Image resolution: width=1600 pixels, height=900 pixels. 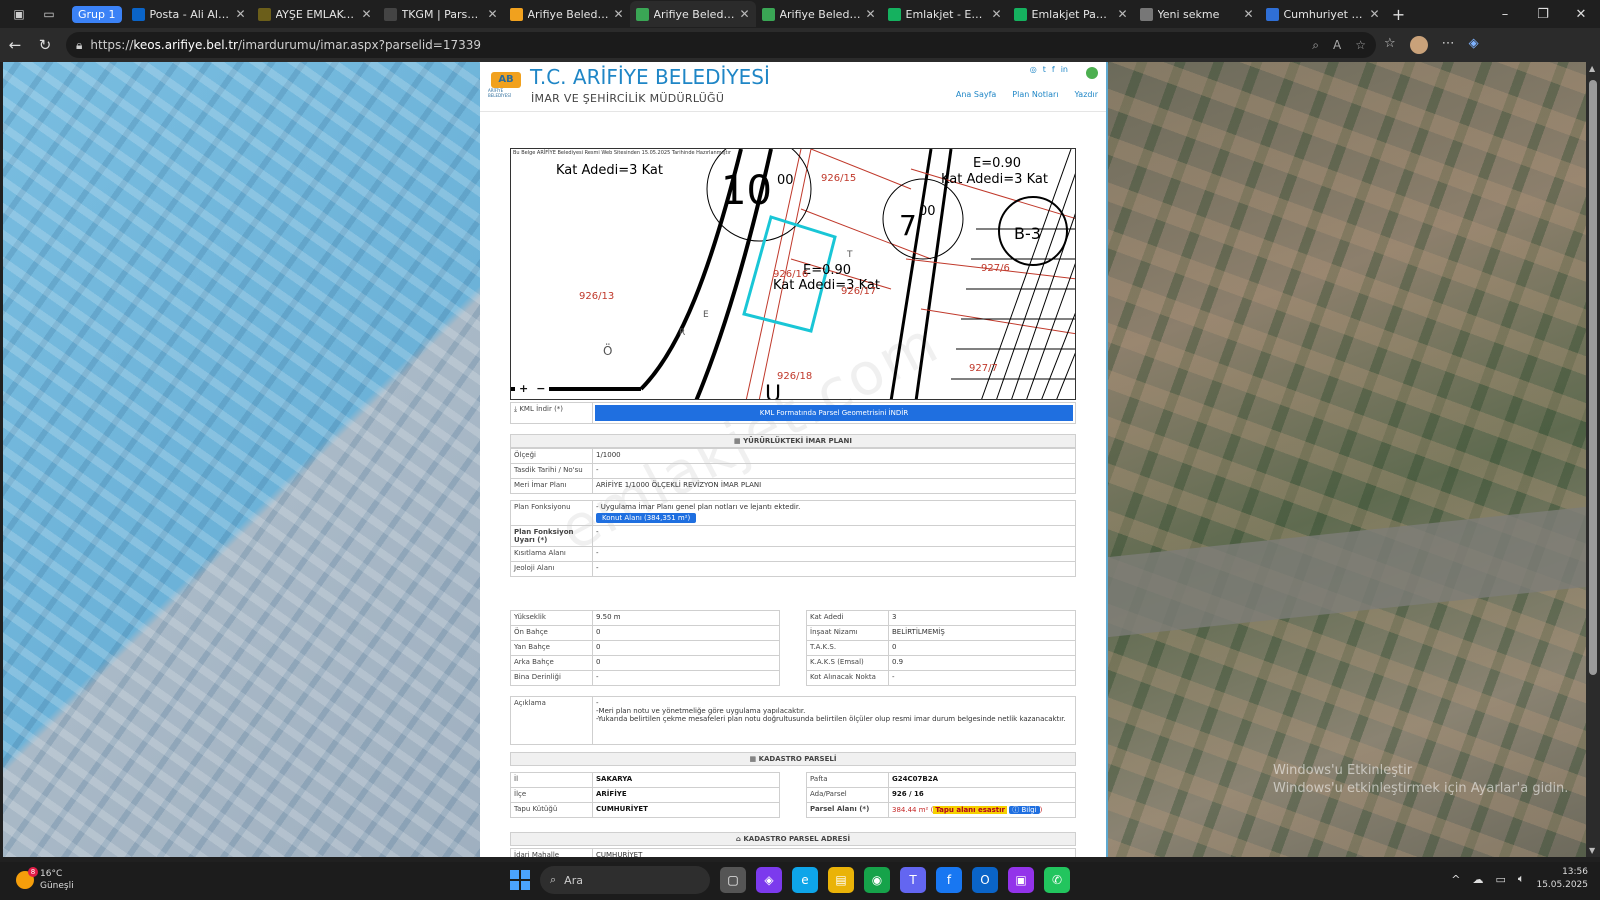 I want to click on file-explorer-icon: ▤, so click(x=841, y=880).